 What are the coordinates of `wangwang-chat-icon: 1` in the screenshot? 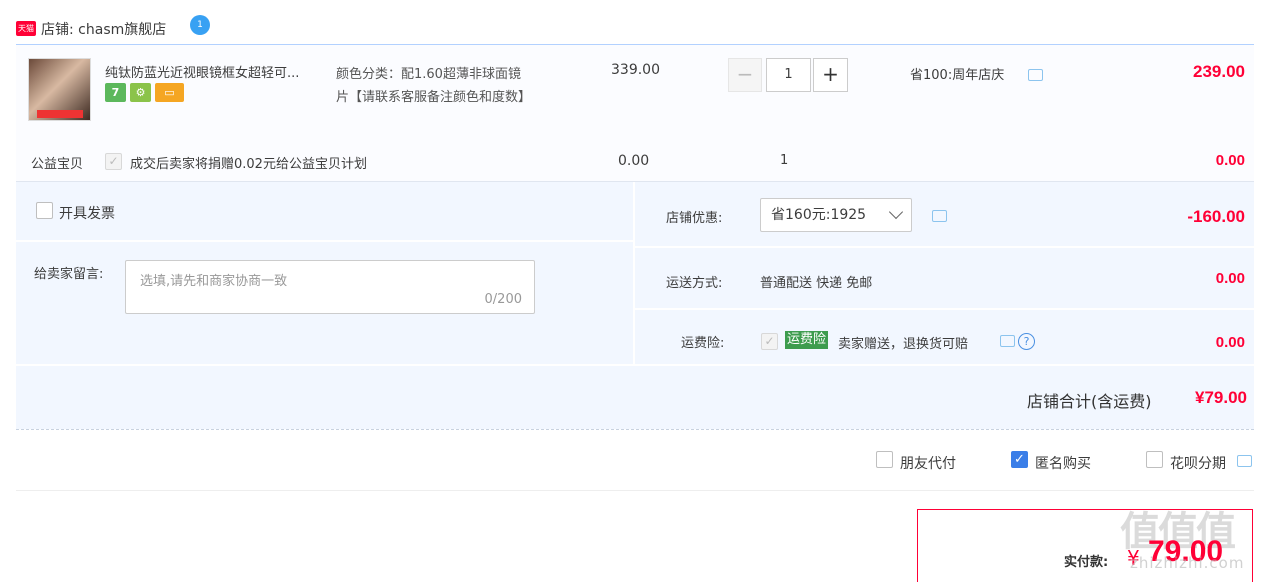 It's located at (200, 25).